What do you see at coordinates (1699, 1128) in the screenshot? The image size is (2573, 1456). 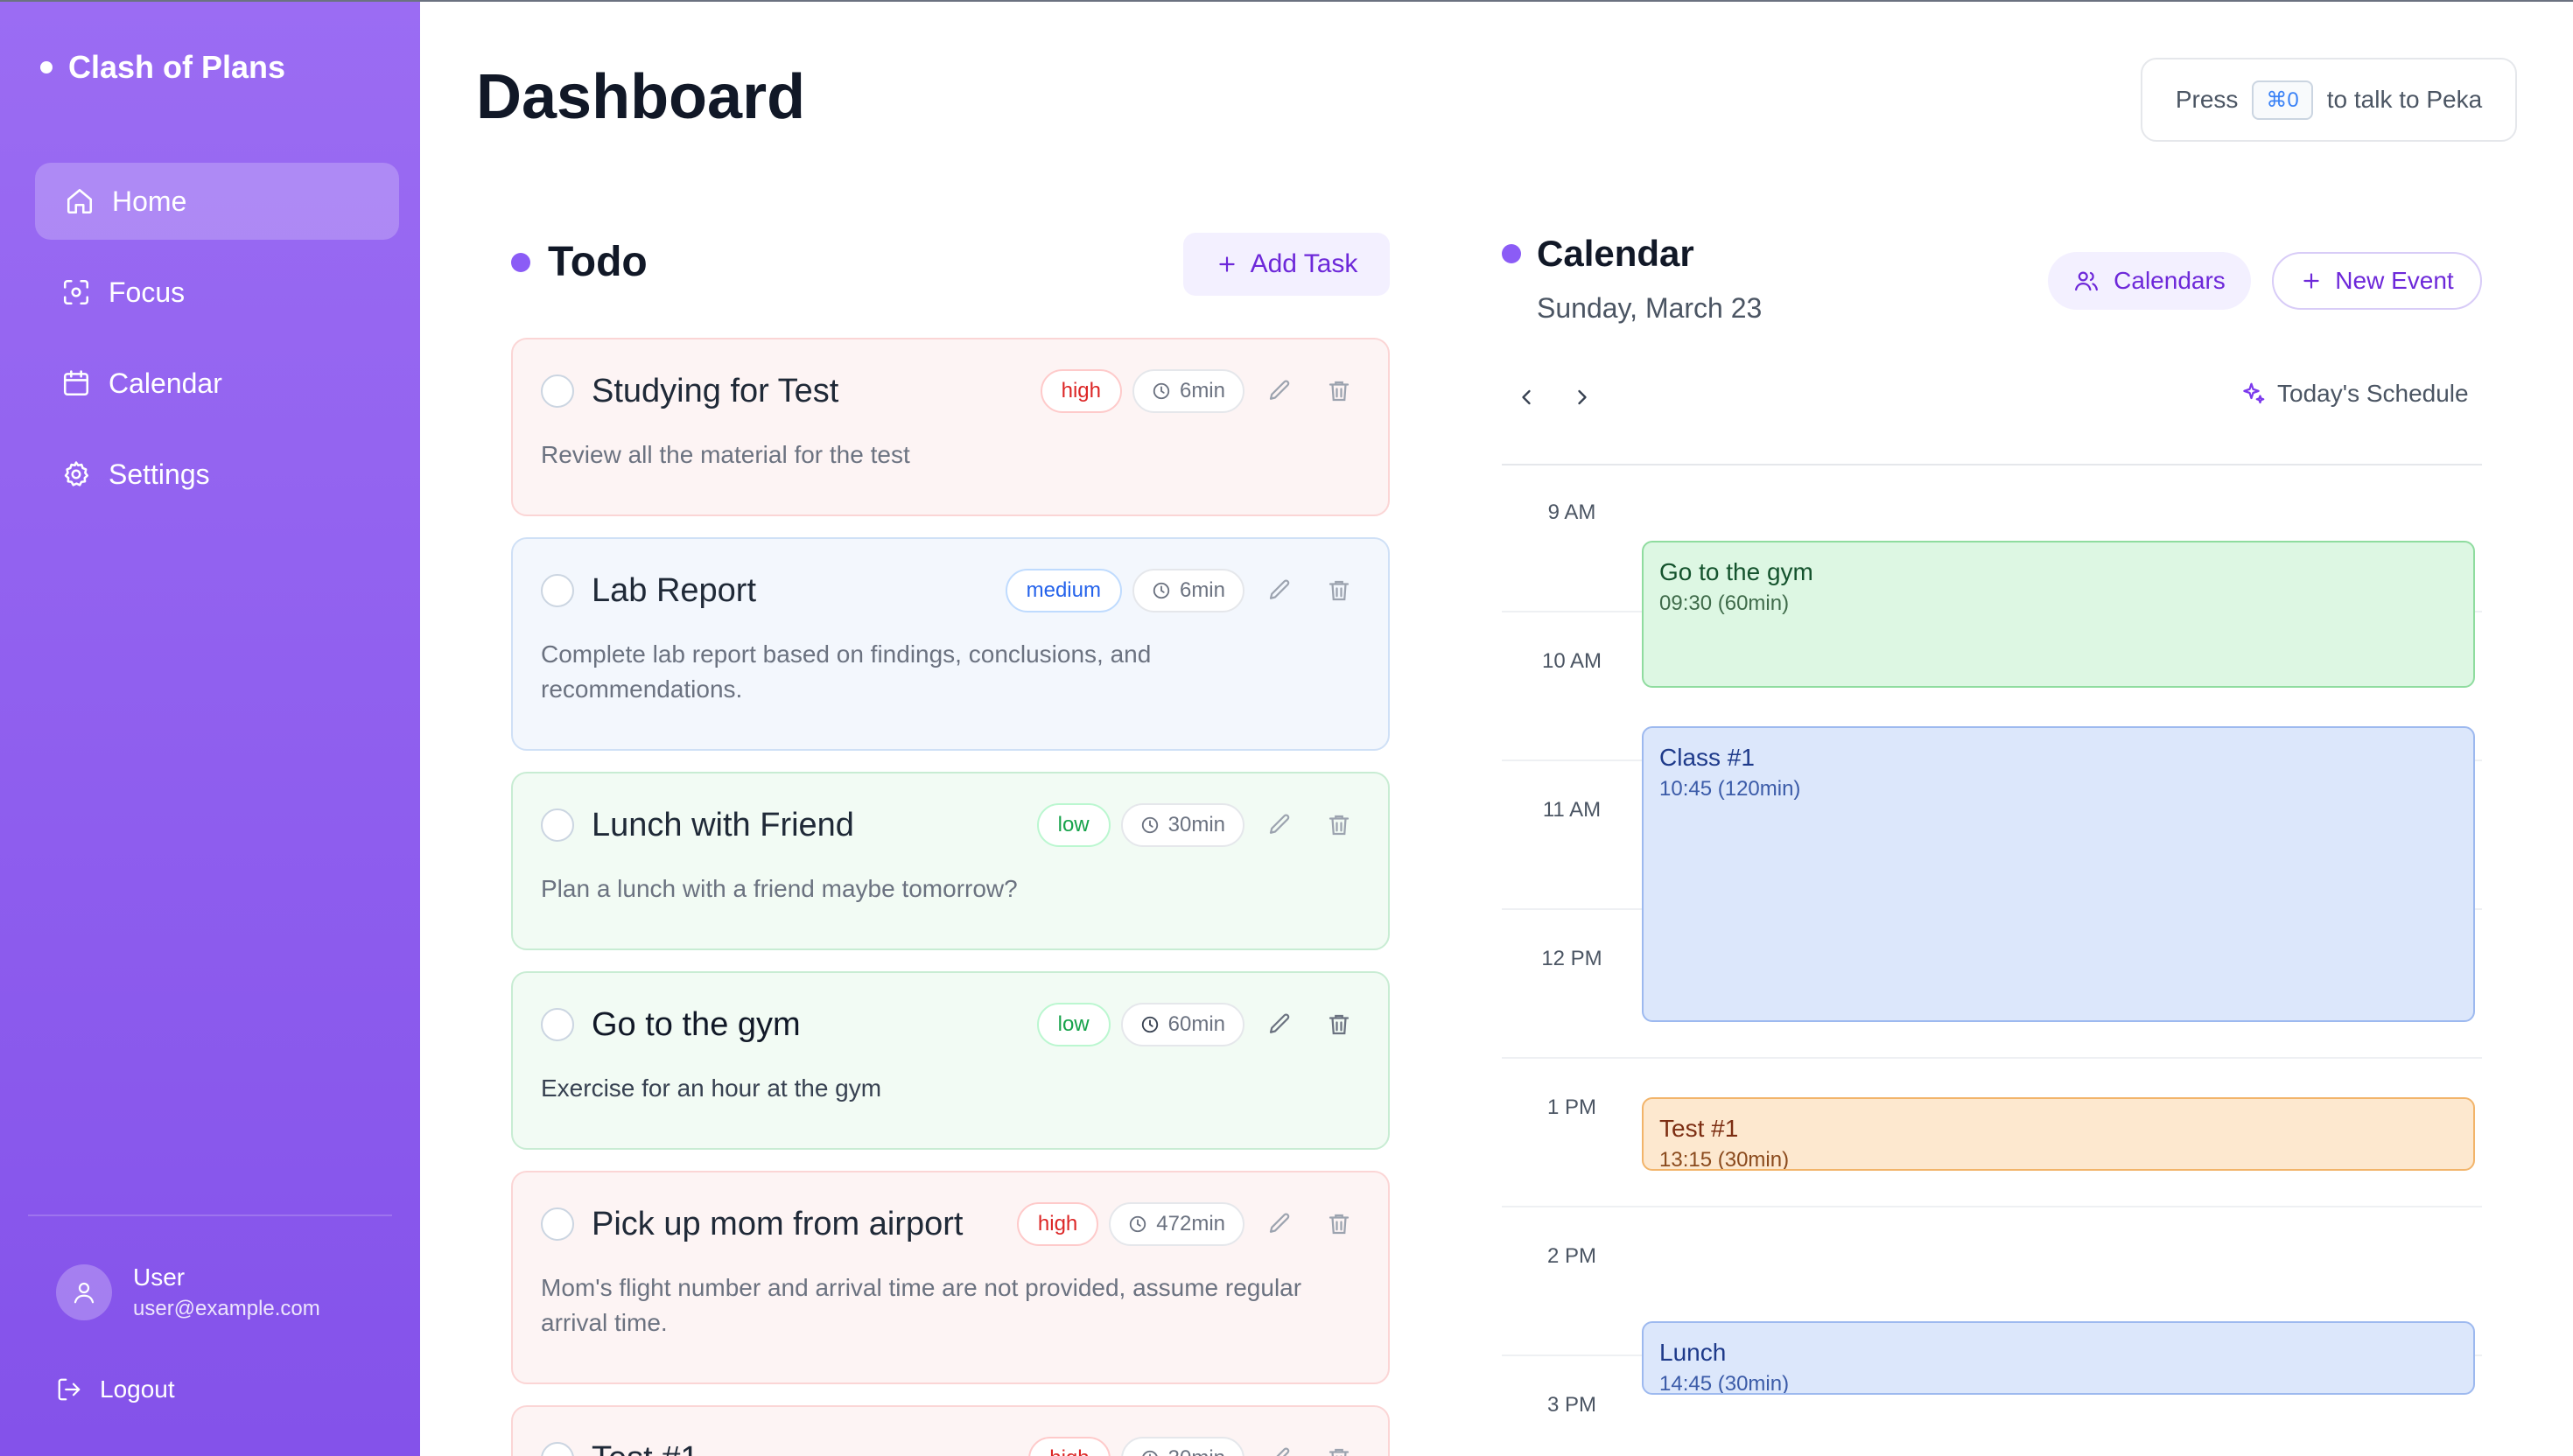 I see `event-title: Test #1` at bounding box center [1699, 1128].